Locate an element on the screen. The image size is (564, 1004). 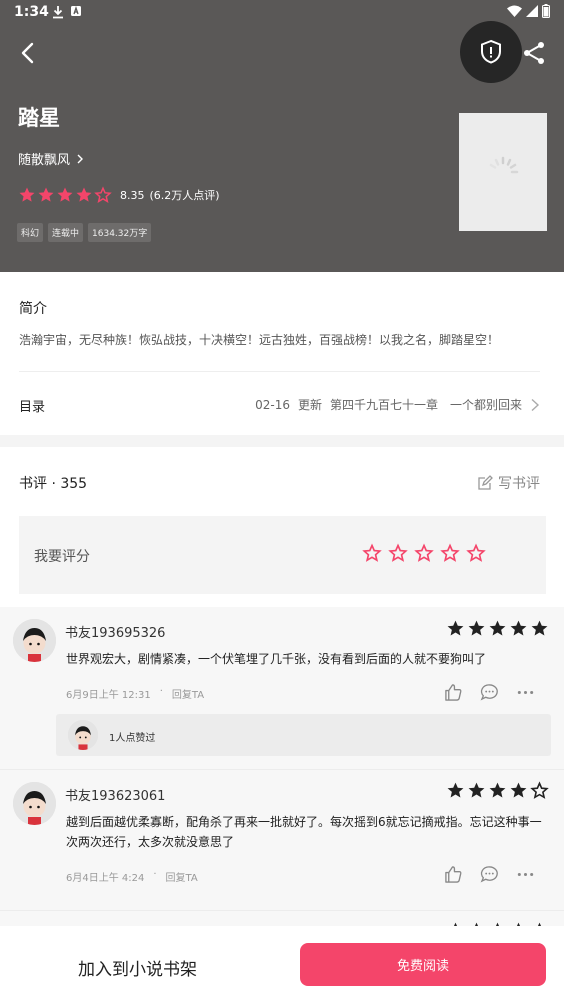
share-button is located at coordinates (534, 53).